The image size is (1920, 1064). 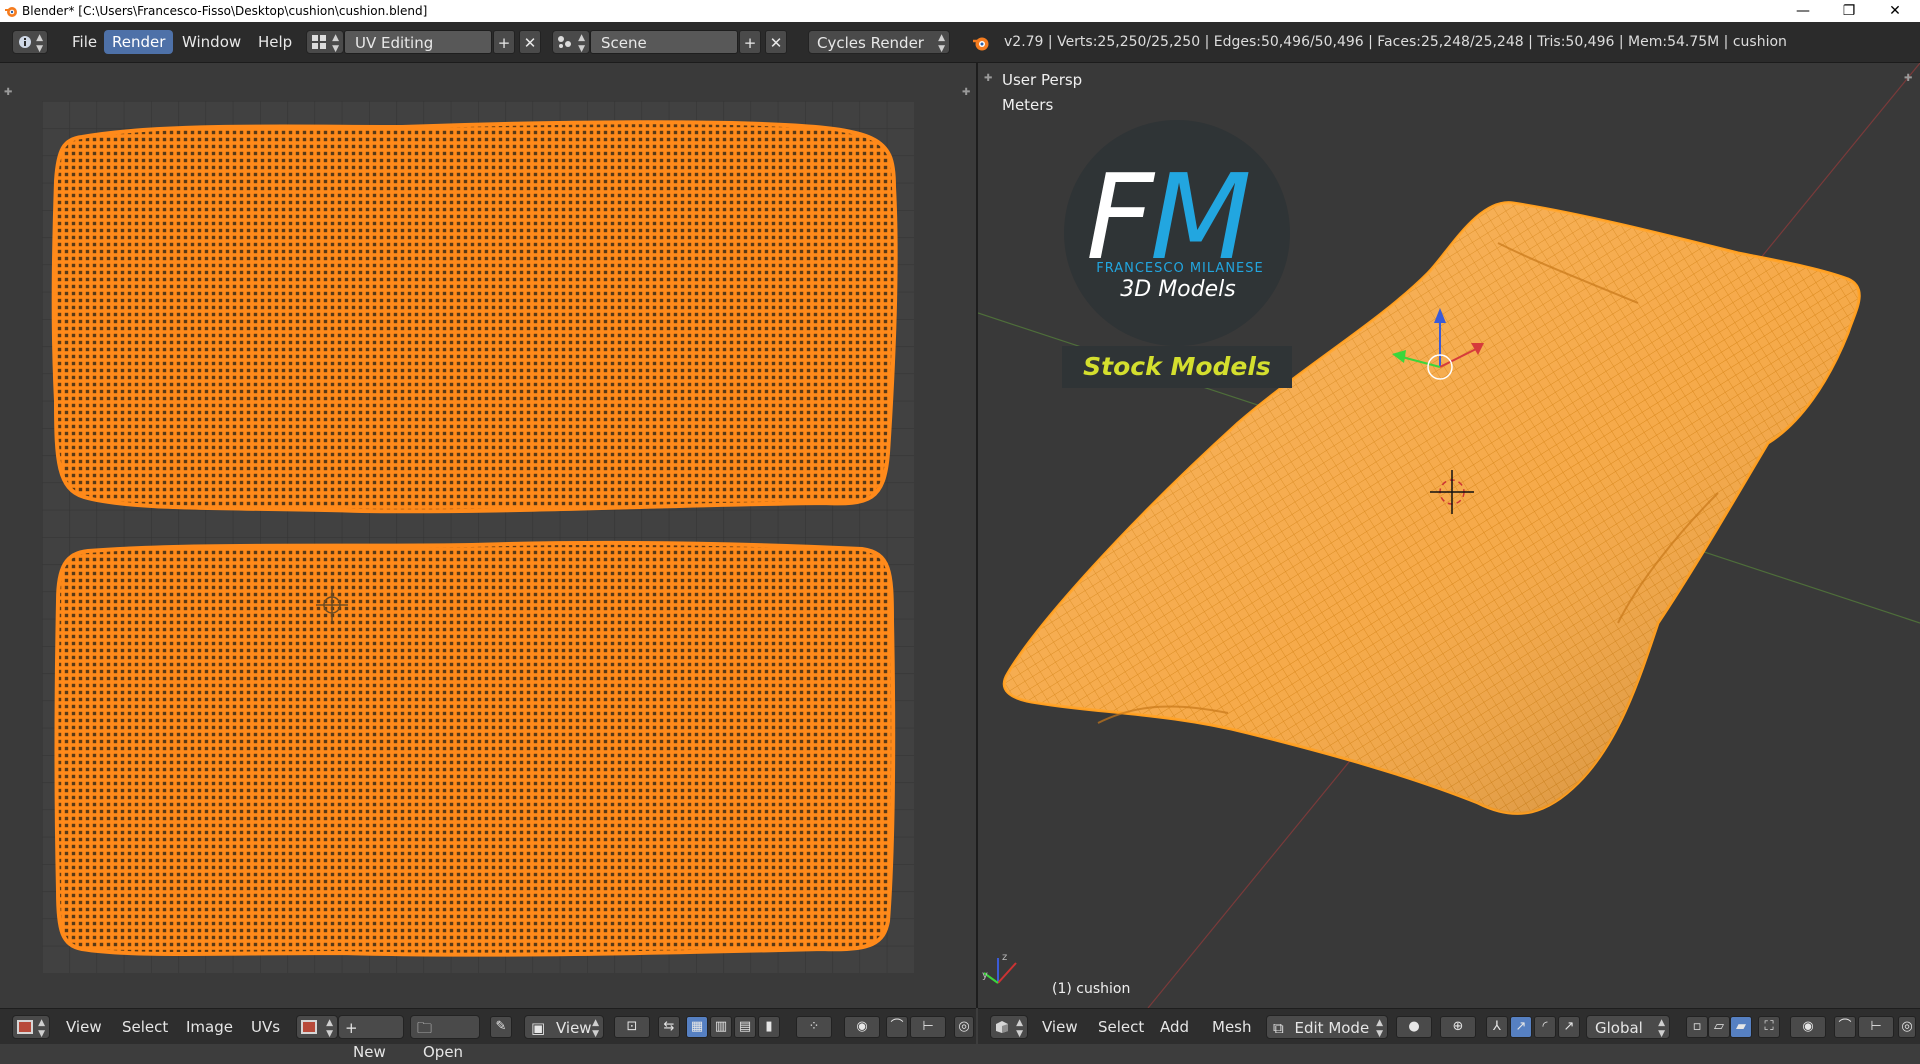 What do you see at coordinates (1907, 1027) in the screenshot?
I see `opengl-render-button: ◎` at bounding box center [1907, 1027].